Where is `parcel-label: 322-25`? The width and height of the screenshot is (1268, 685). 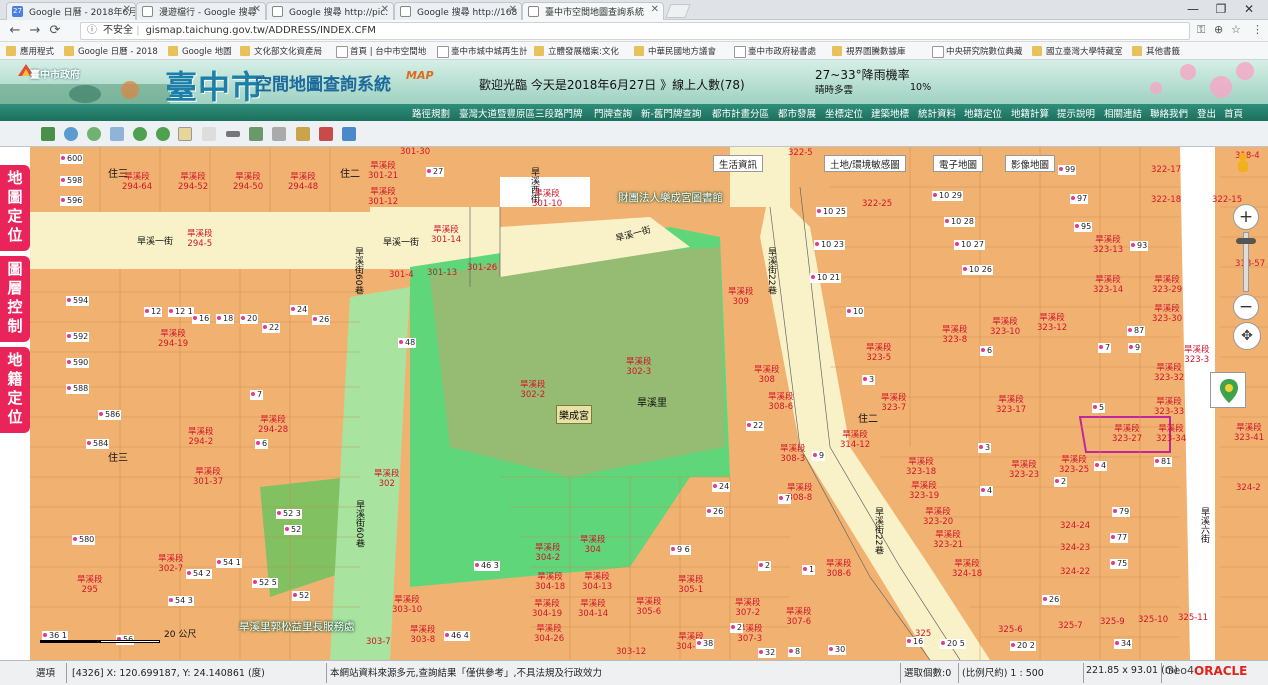 parcel-label: 322-25 is located at coordinates (877, 204).